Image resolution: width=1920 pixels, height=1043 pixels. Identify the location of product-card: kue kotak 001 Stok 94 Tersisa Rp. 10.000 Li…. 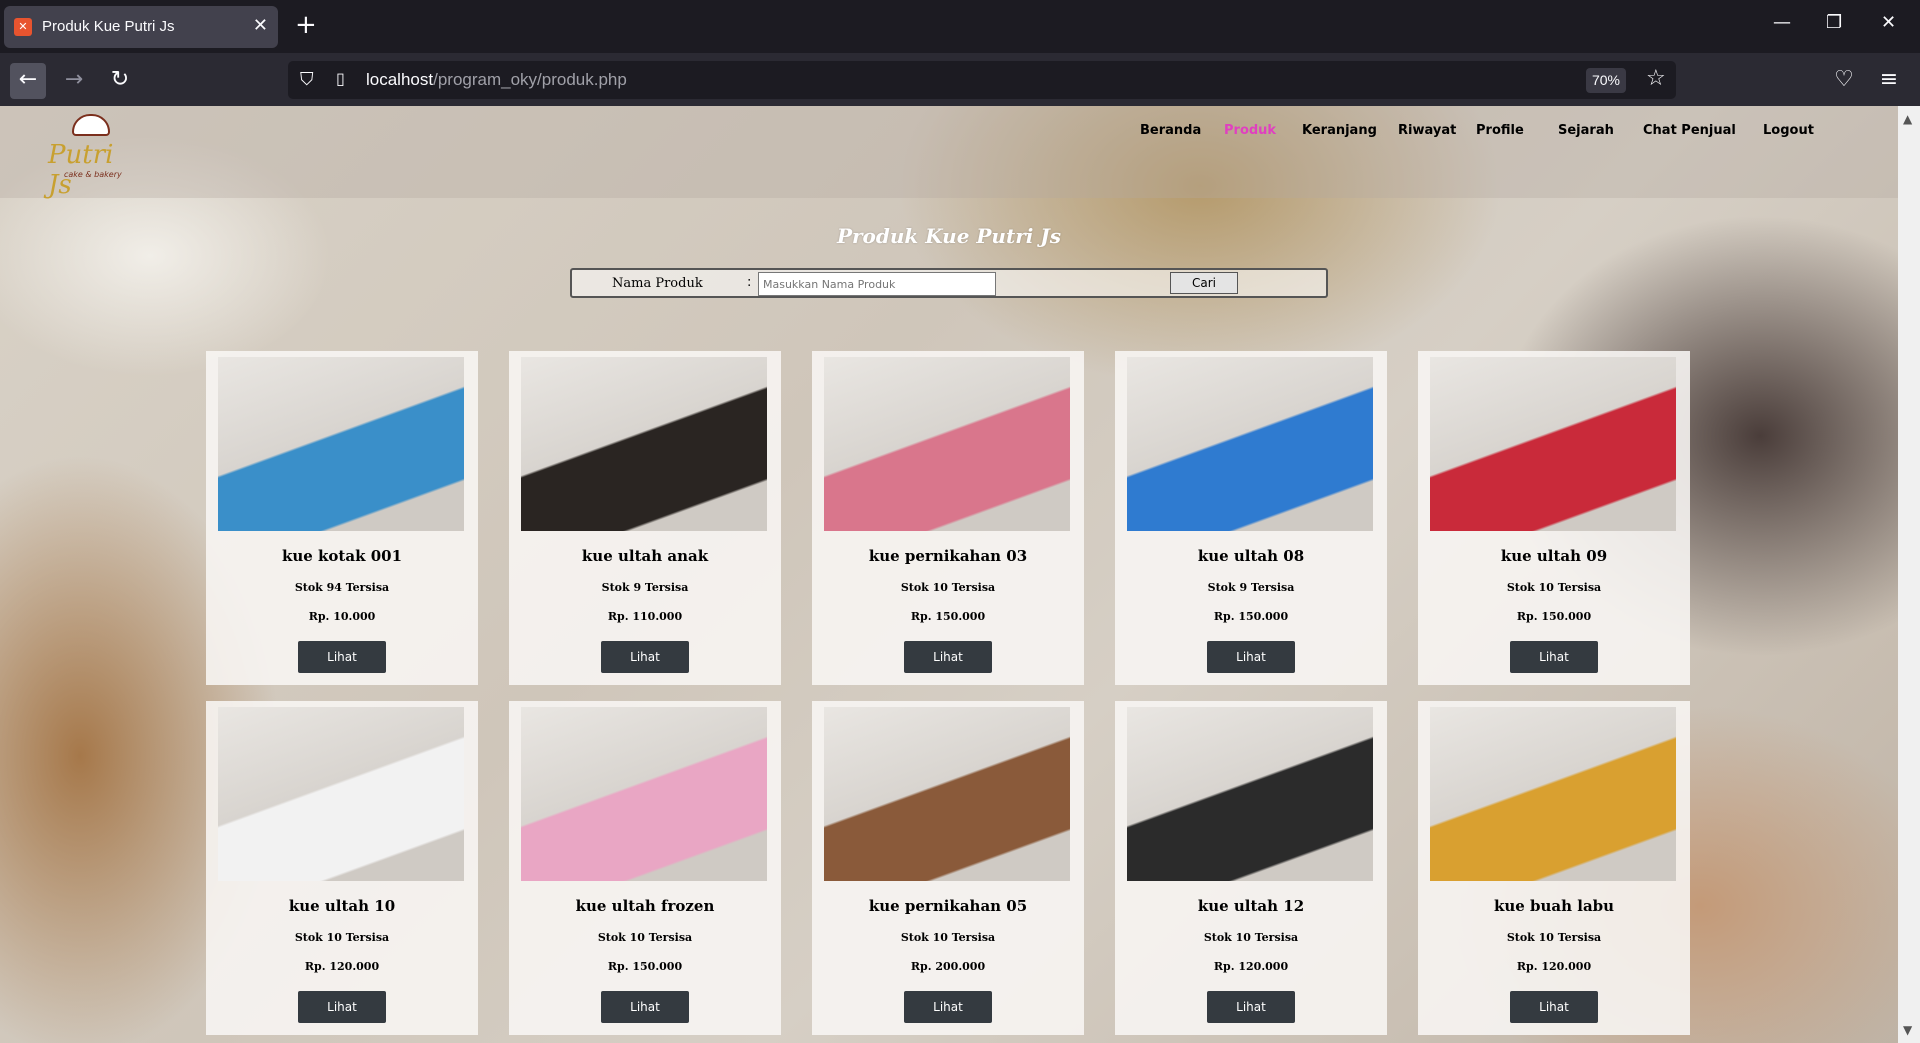
(342, 518).